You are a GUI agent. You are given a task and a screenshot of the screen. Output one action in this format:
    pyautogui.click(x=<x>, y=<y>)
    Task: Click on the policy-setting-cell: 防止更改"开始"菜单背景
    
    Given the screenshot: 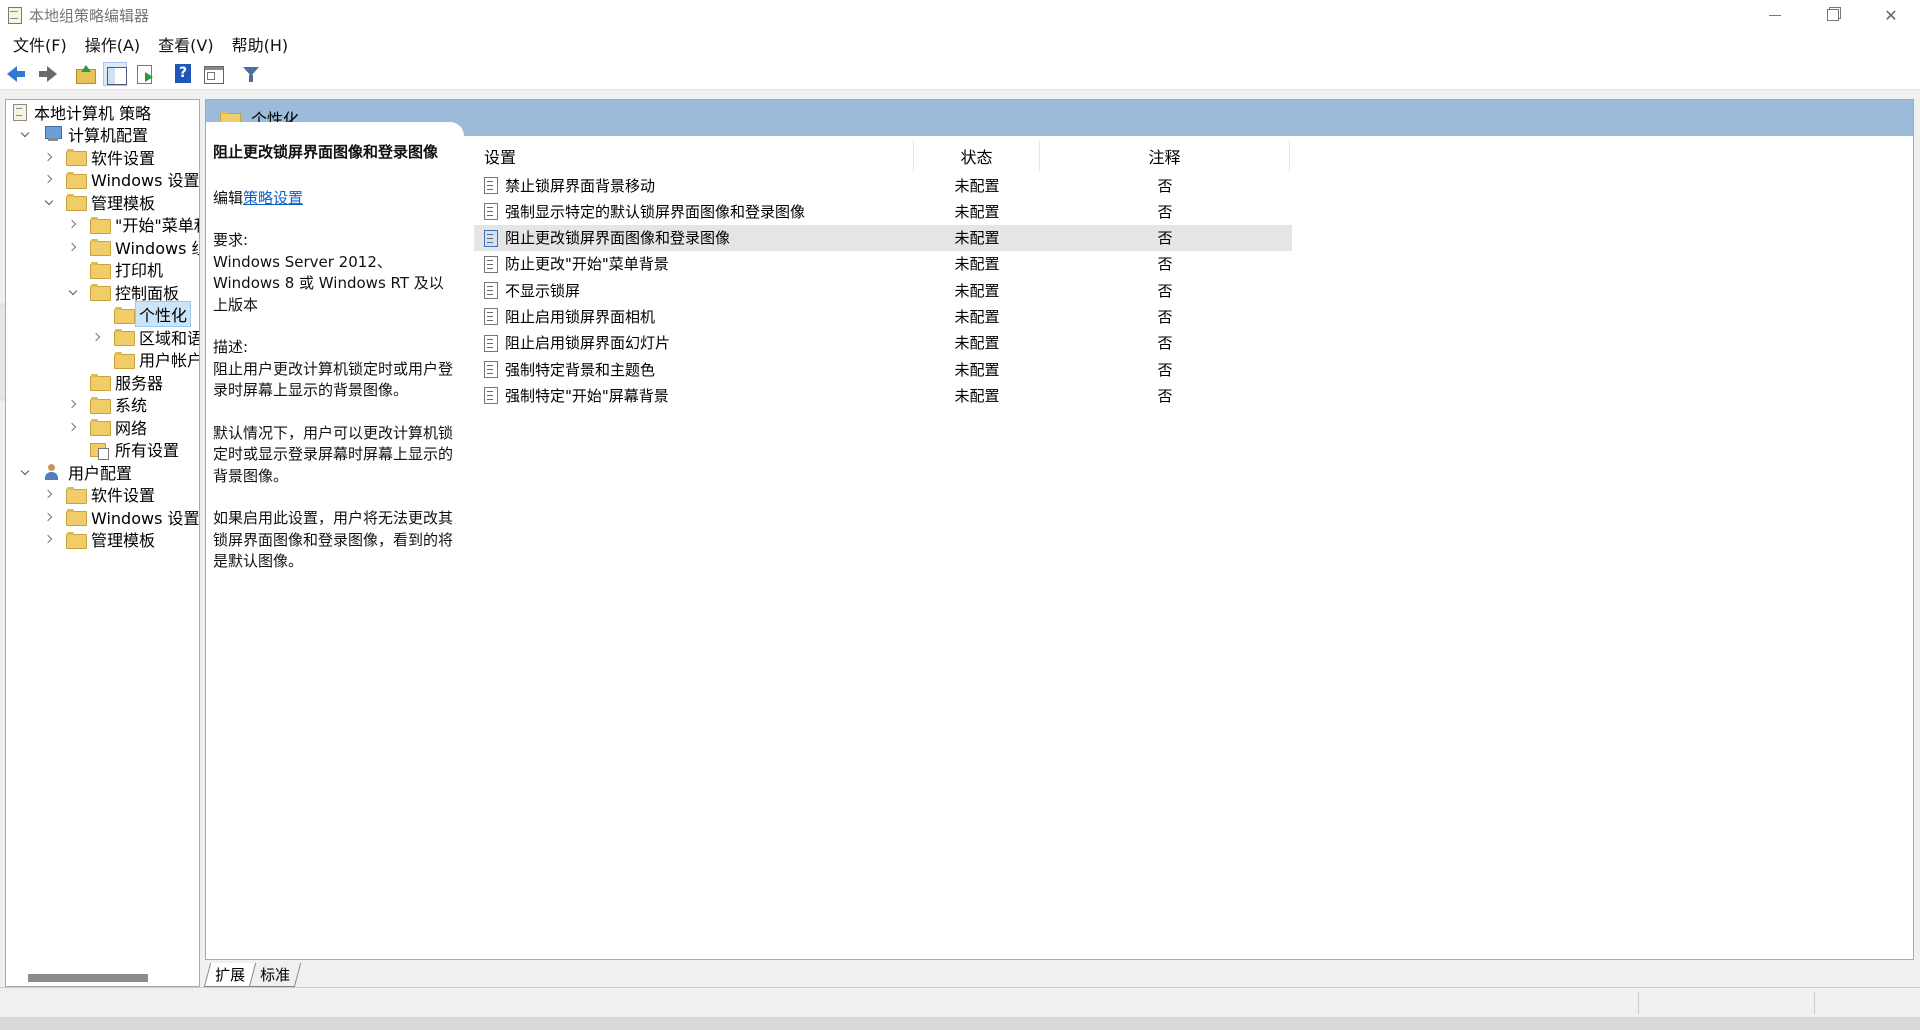 What is the action you would take?
    pyautogui.click(x=576, y=264)
    